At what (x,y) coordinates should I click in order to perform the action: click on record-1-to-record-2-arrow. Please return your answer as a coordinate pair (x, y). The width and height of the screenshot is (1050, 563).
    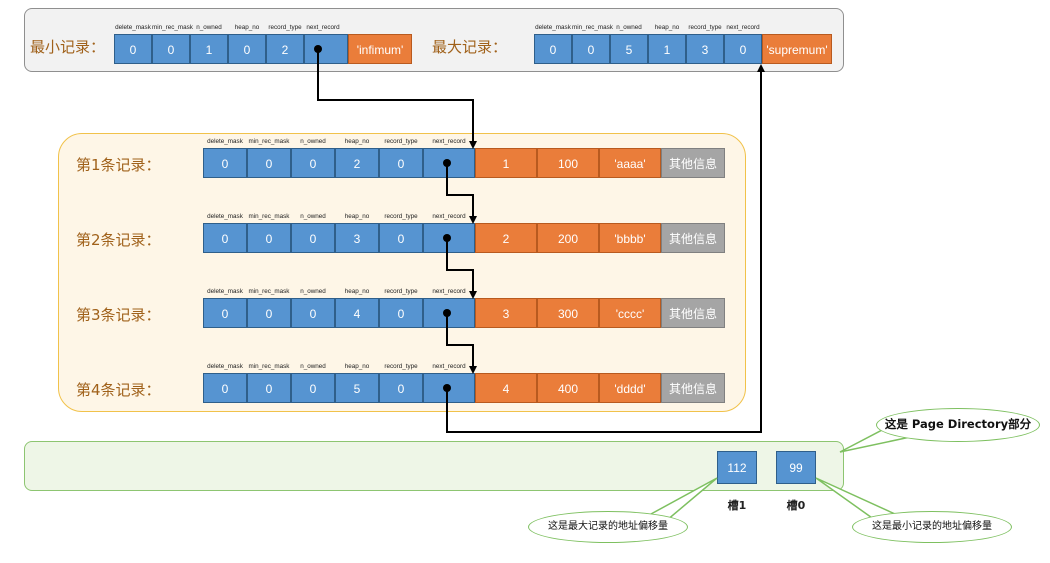
    Looking at the image, I should click on (461, 193).